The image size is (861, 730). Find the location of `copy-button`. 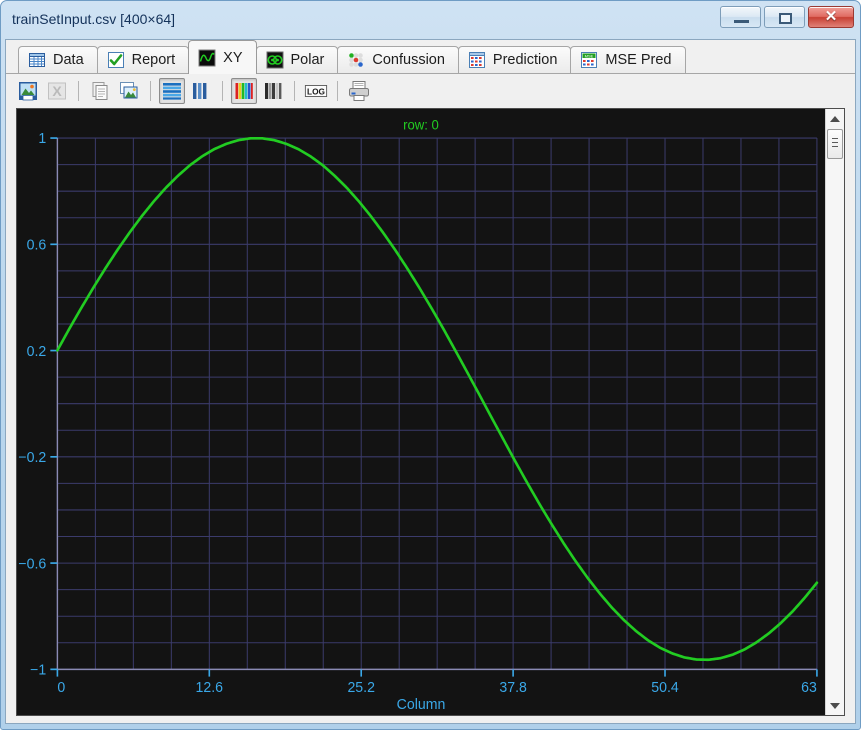

copy-button is located at coordinates (100, 91).